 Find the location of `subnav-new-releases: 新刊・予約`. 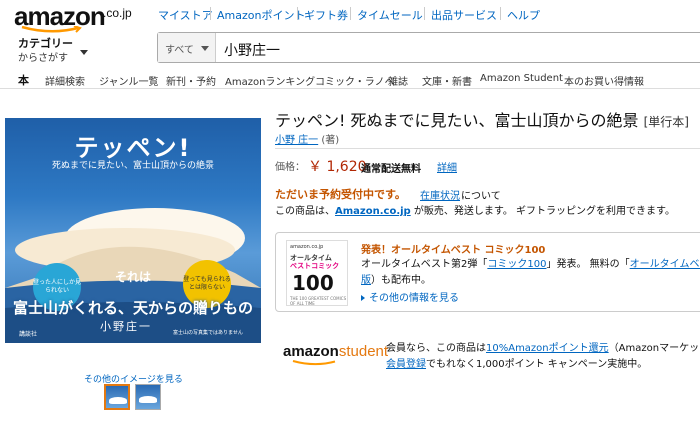

subnav-new-releases: 新刊・予約 is located at coordinates (191, 80).